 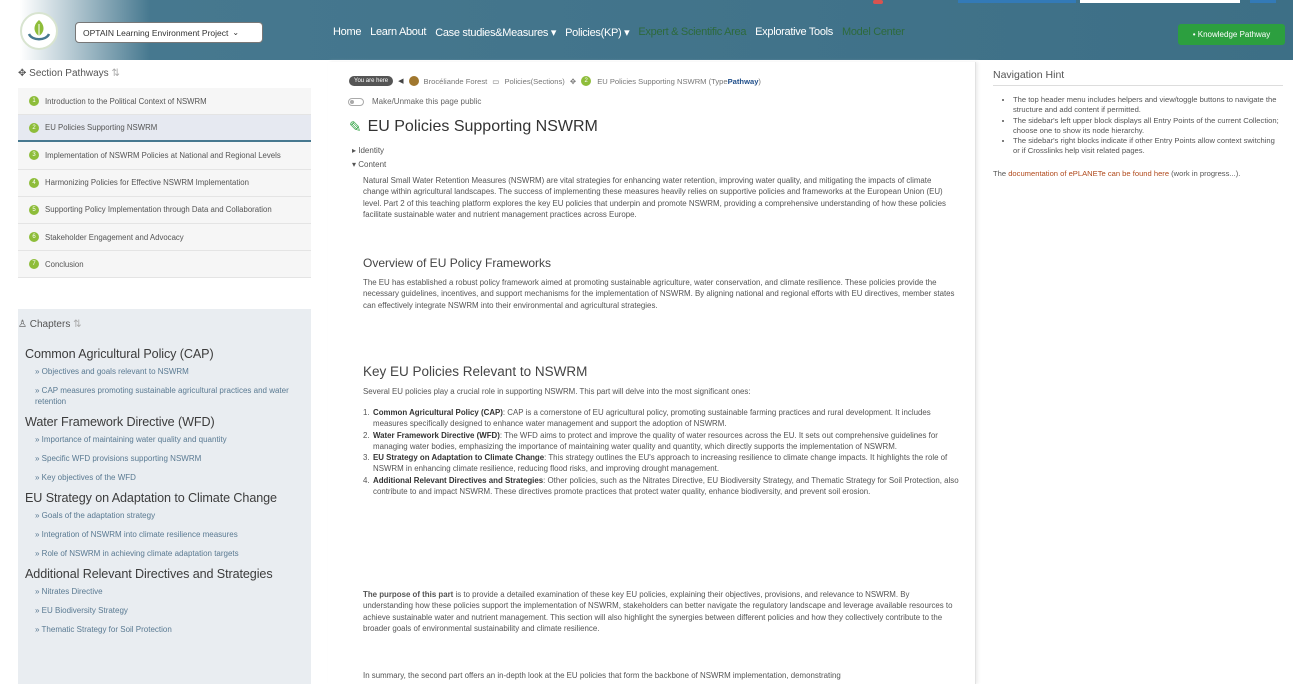 I want to click on purpose-bold: The purpose of this part, so click(x=408, y=594).